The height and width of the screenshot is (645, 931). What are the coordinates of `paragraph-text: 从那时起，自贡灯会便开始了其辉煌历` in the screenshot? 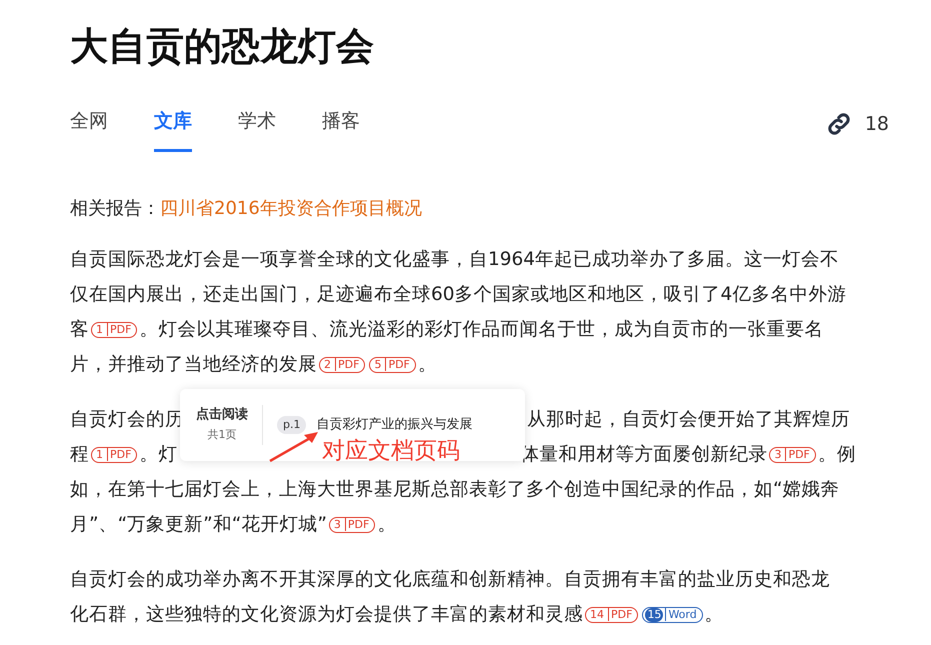 It's located at (688, 419).